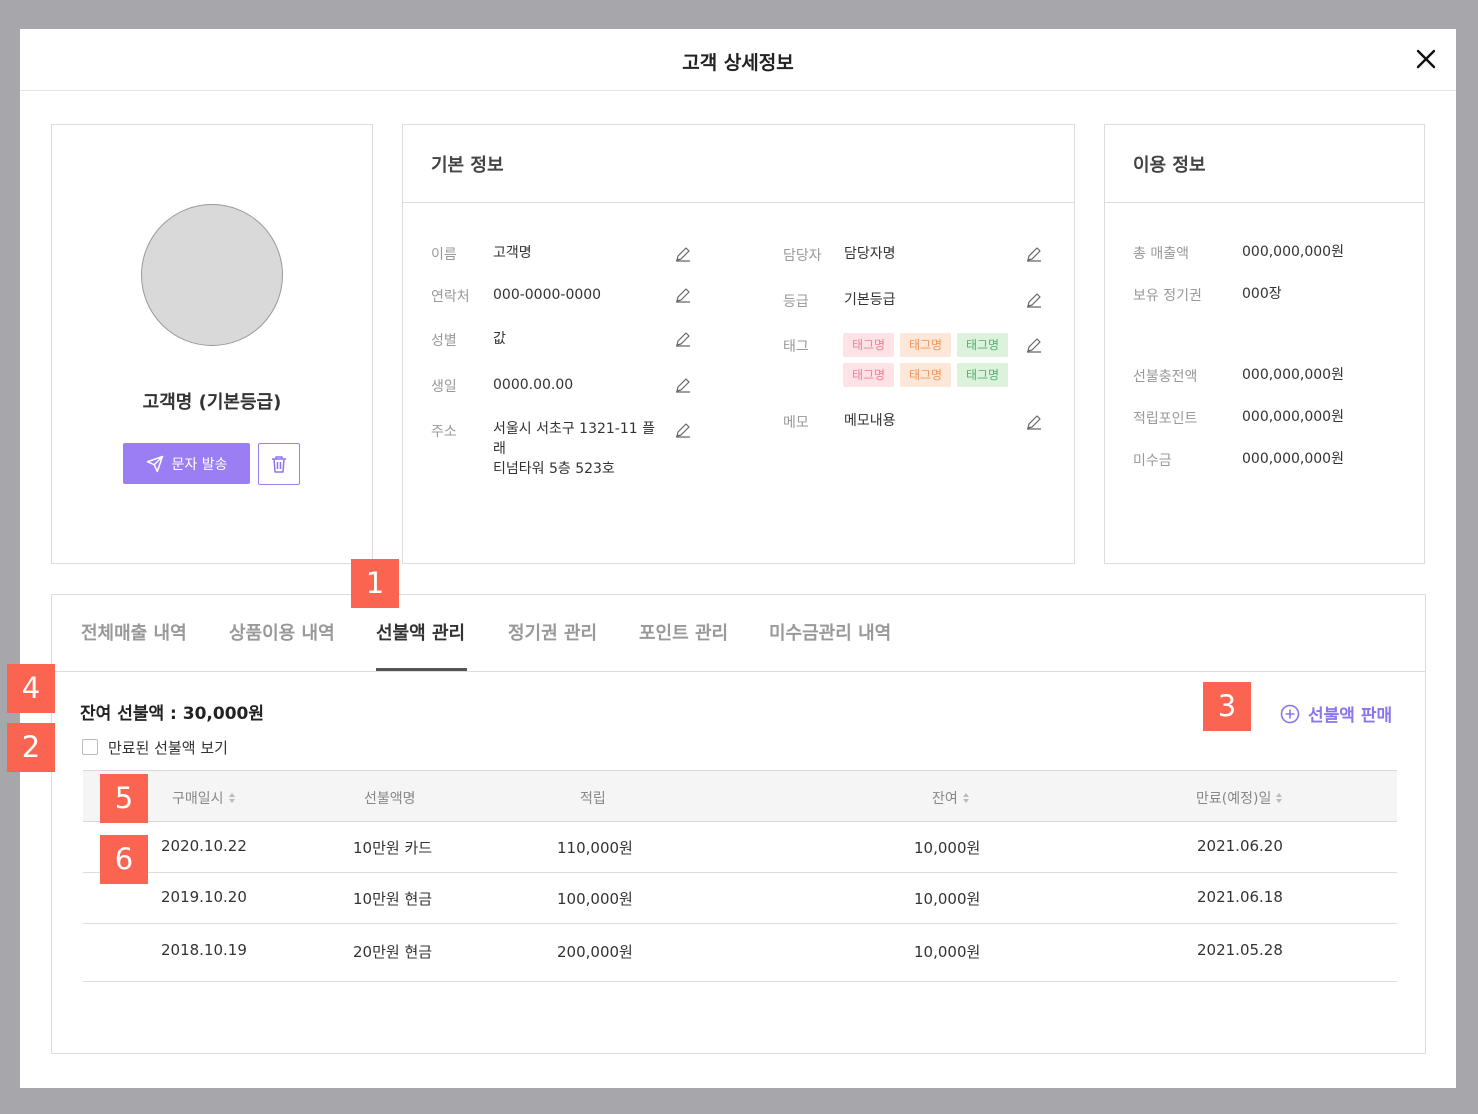  Describe the element at coordinates (450, 297) in the screenshot. I see `field-label: 연락처` at that location.